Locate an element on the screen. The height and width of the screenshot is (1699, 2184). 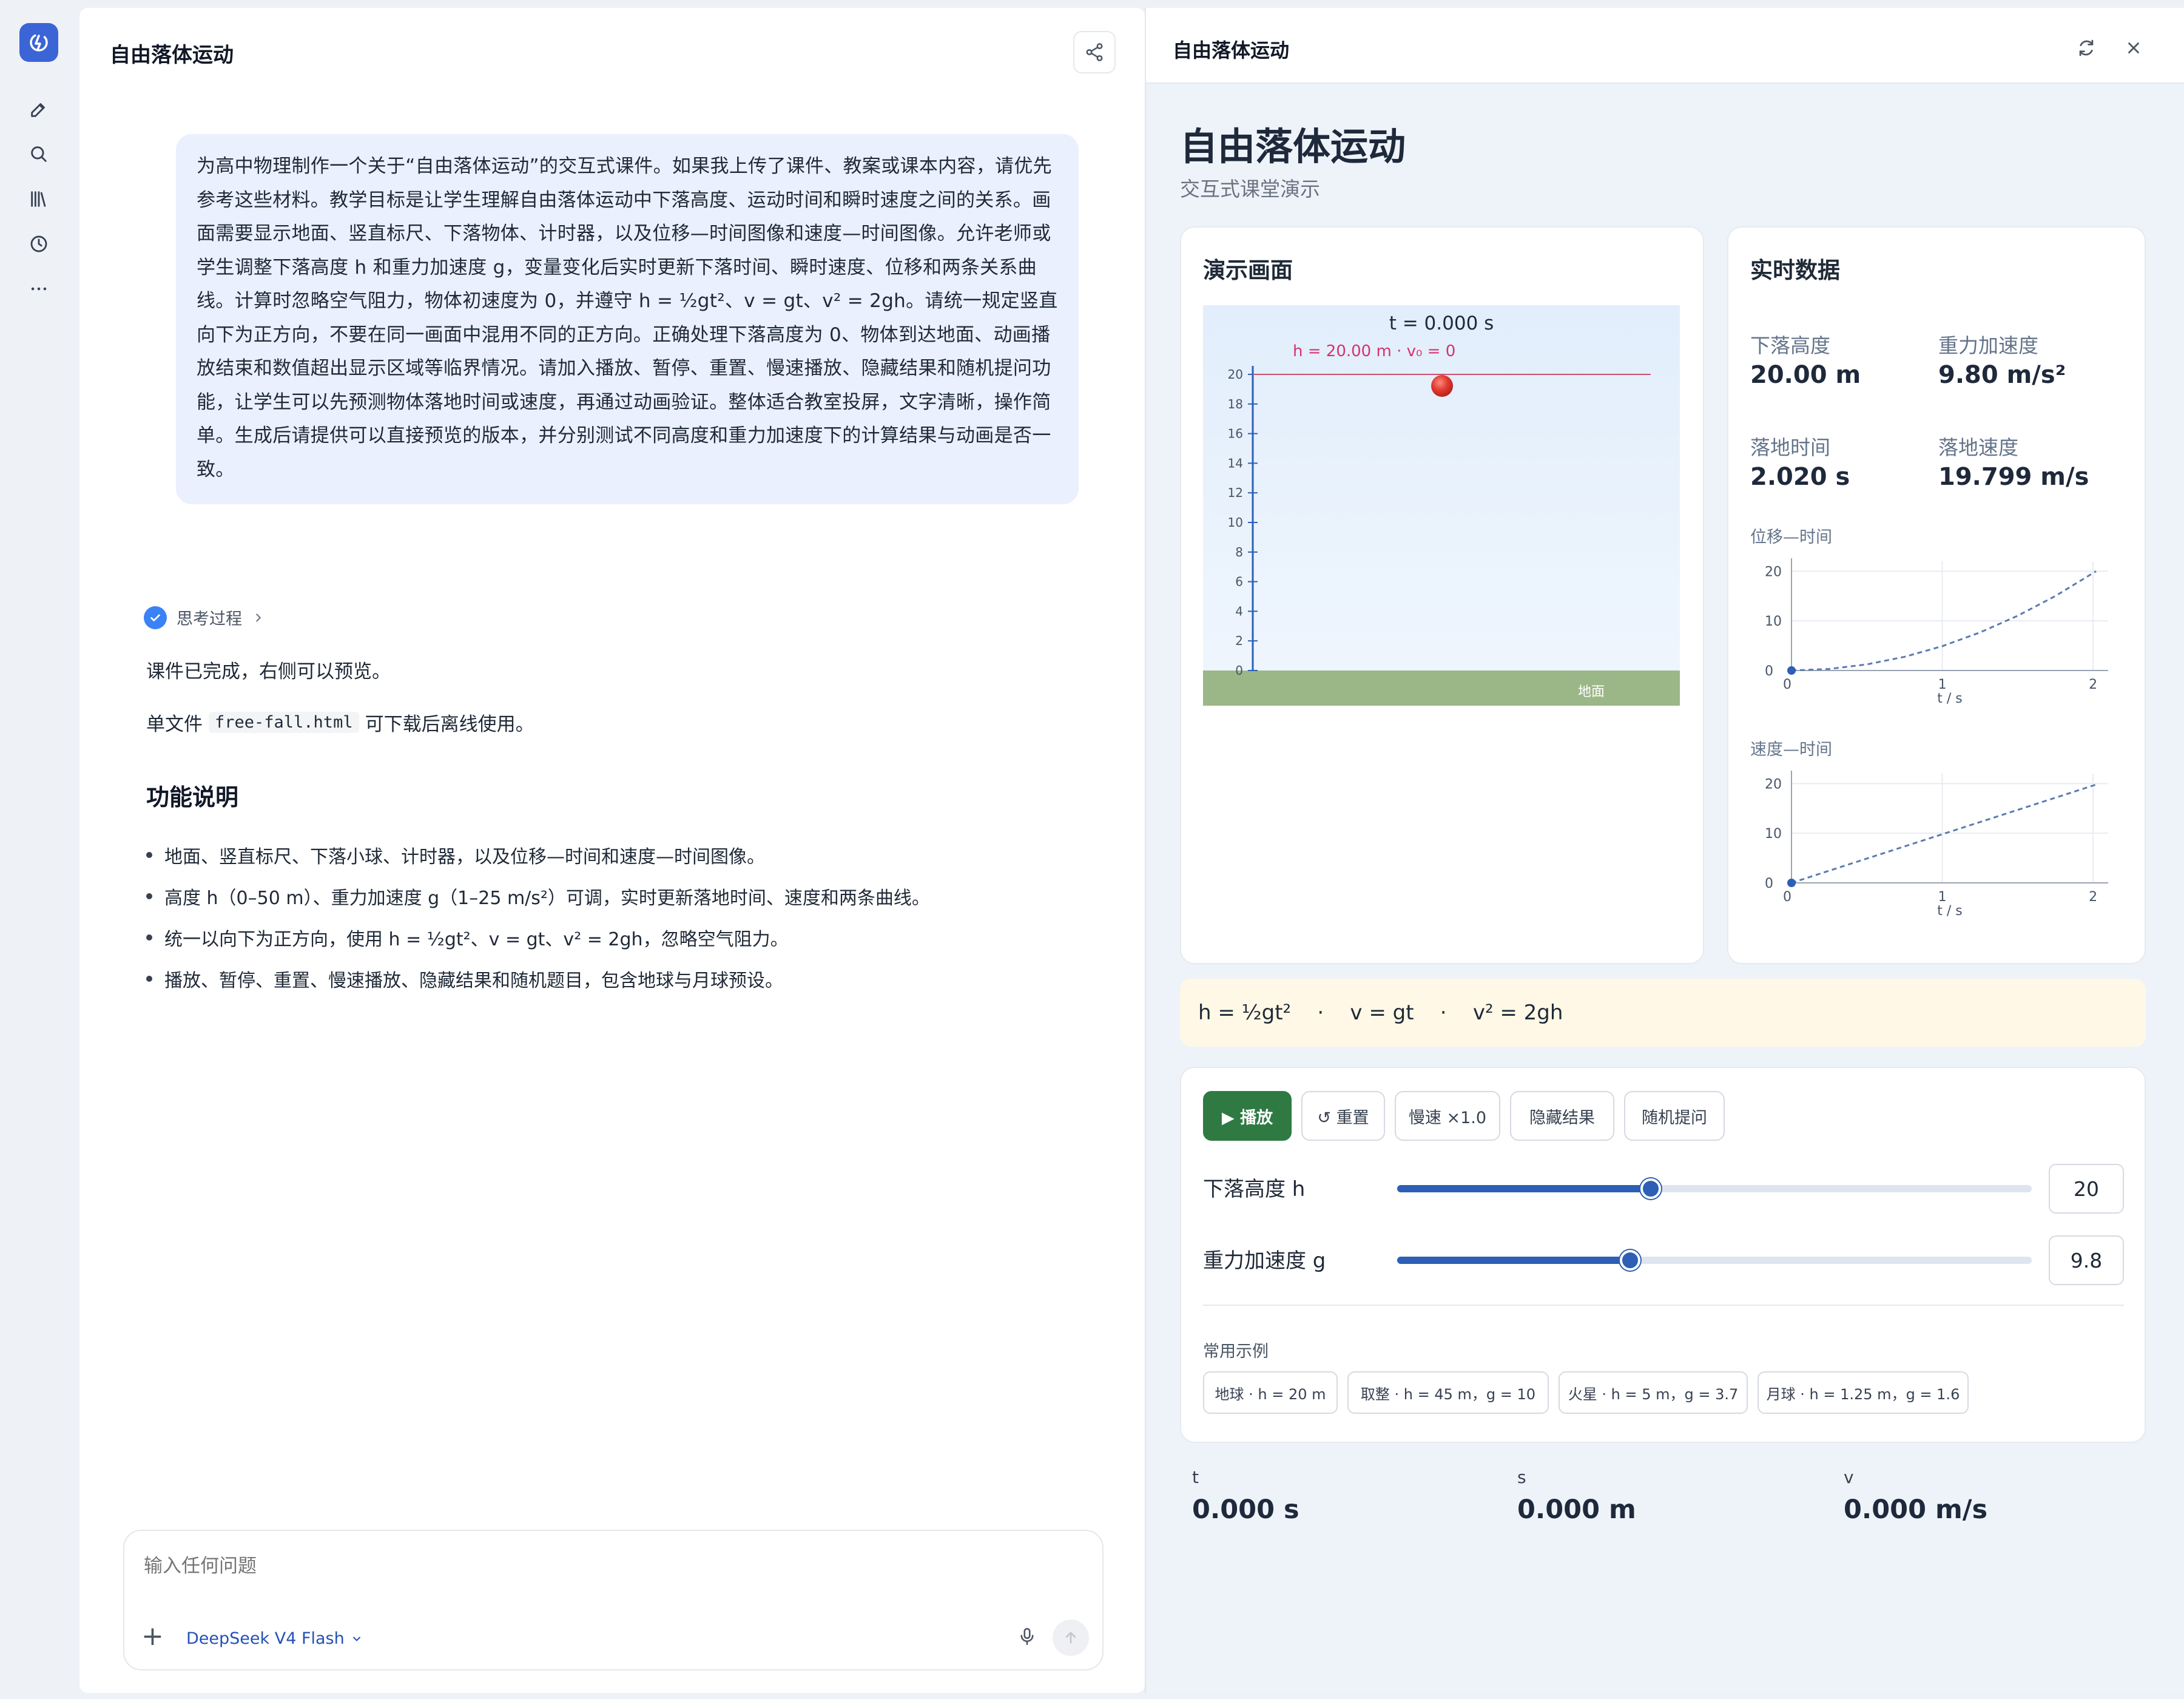
answer-line-1: 课件已完成，右侧可以预览。 is located at coordinates (268, 672).